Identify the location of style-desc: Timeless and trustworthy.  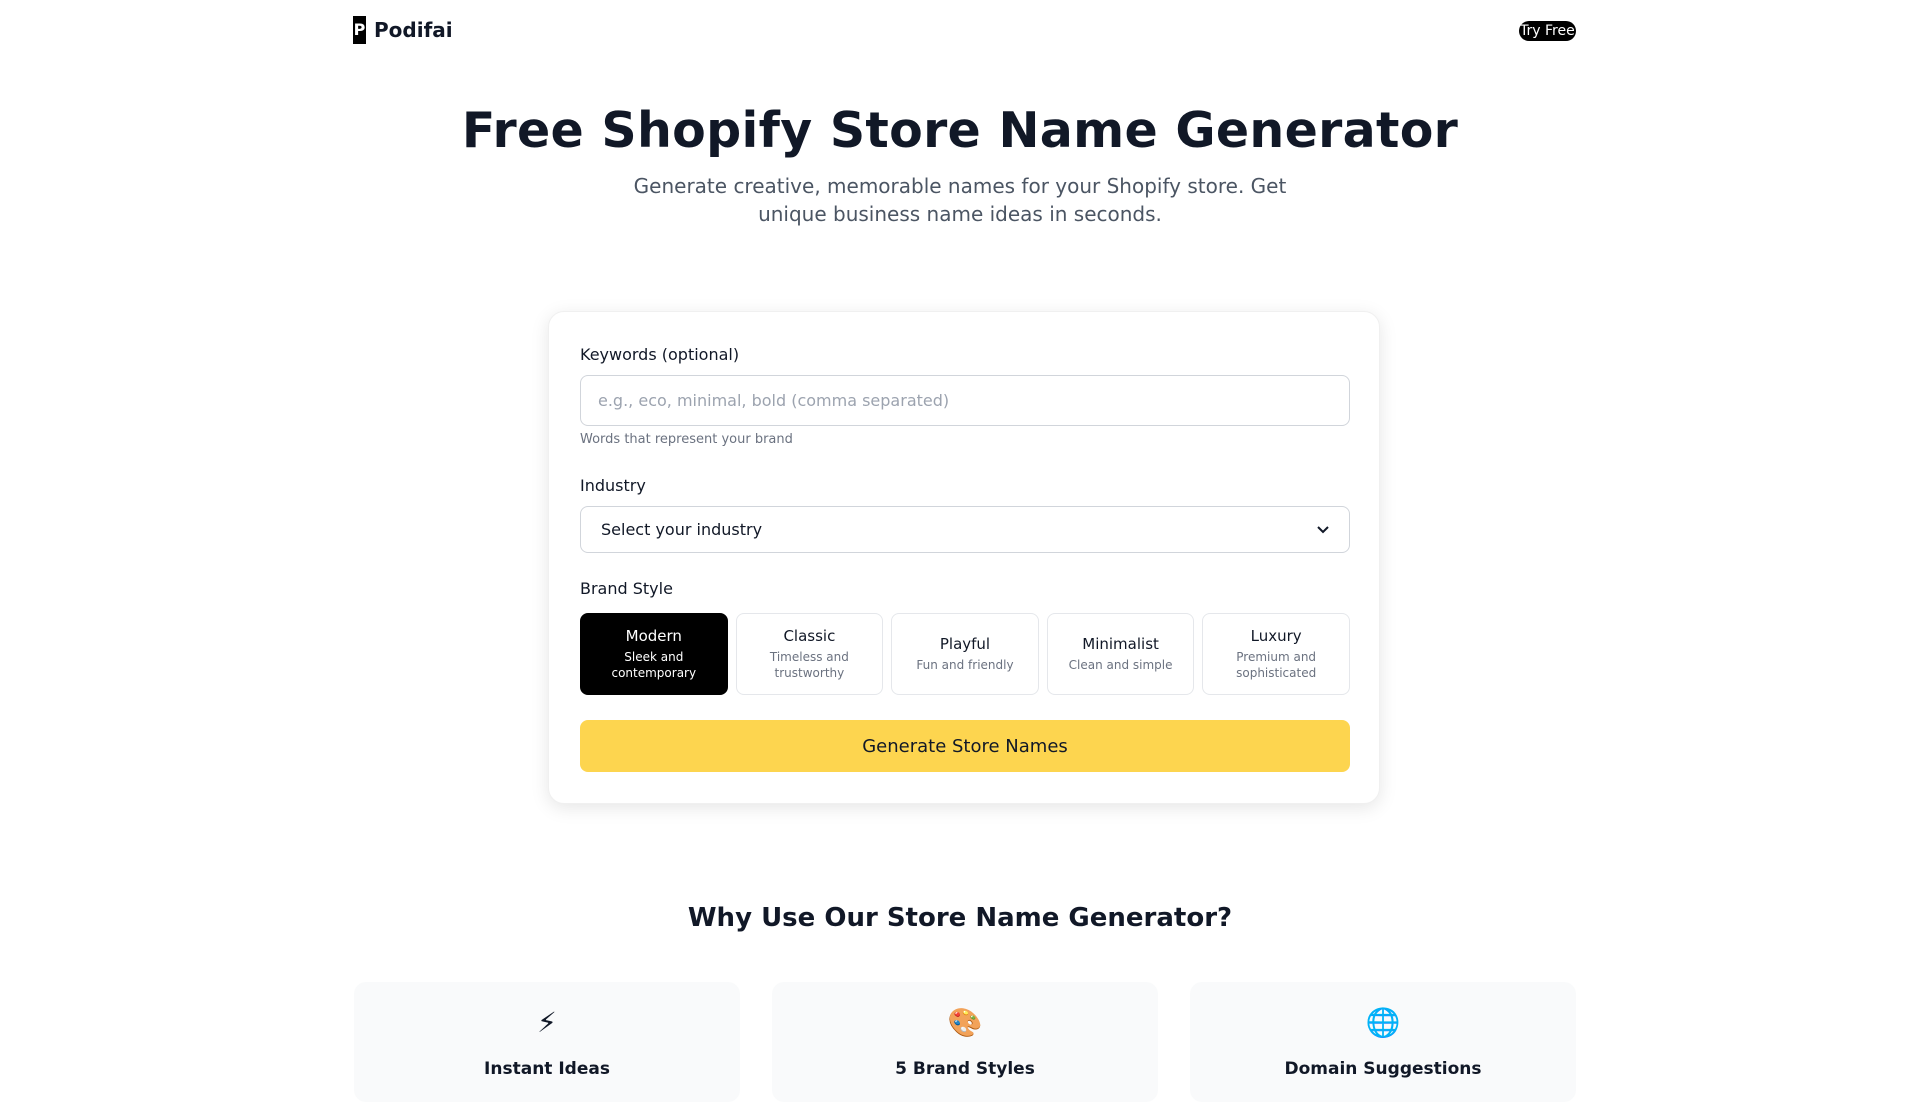
(809, 665).